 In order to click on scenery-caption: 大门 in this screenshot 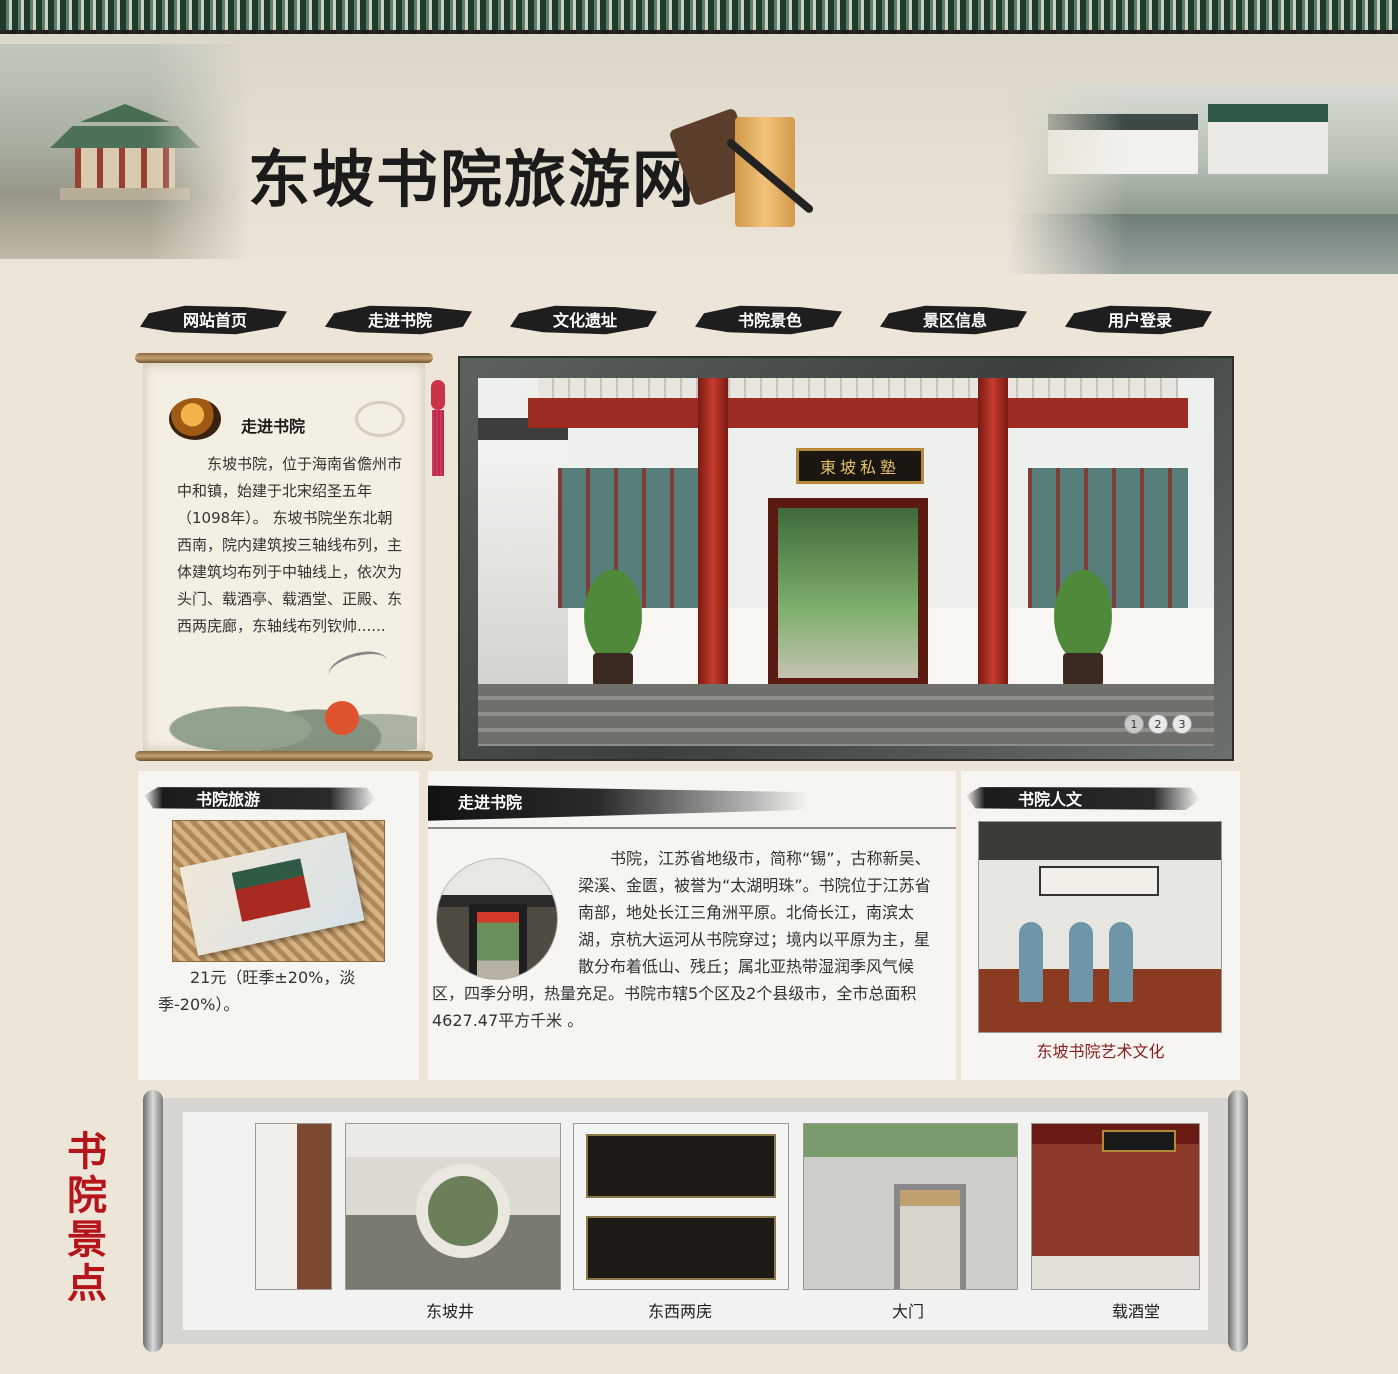, I will do `click(907, 1311)`.